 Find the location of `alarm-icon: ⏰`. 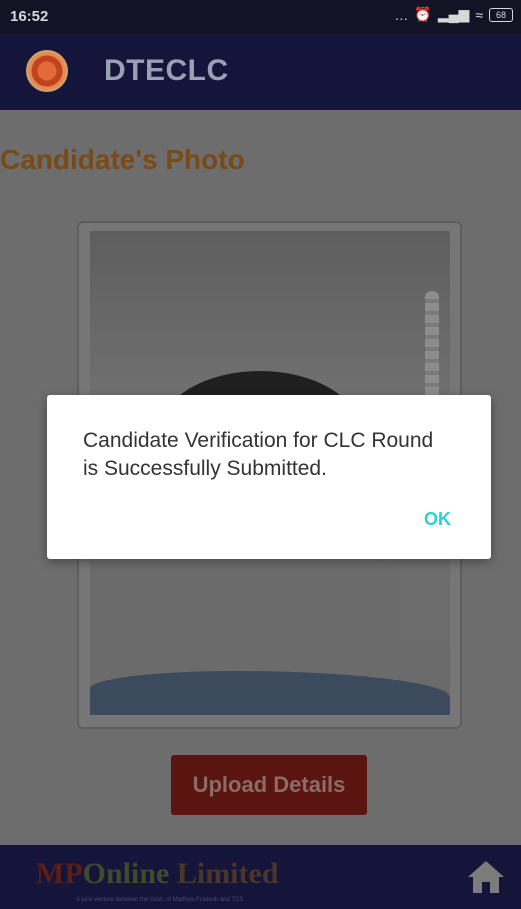

alarm-icon: ⏰ is located at coordinates (423, 14).